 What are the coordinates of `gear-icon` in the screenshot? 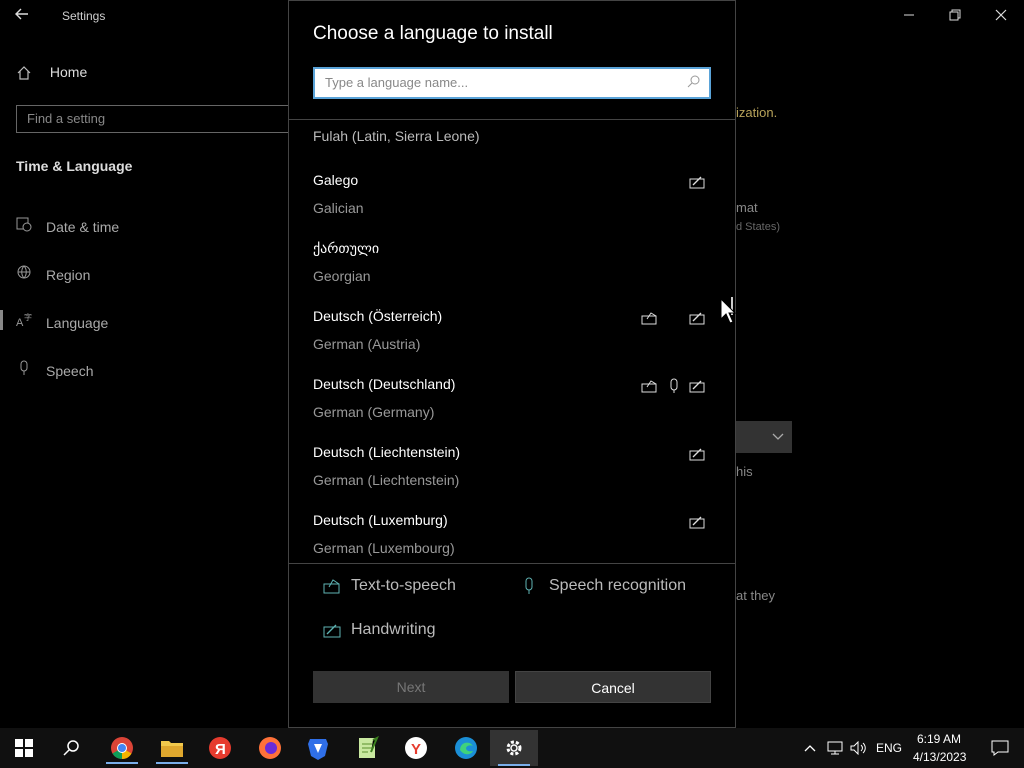 It's located at (514, 748).